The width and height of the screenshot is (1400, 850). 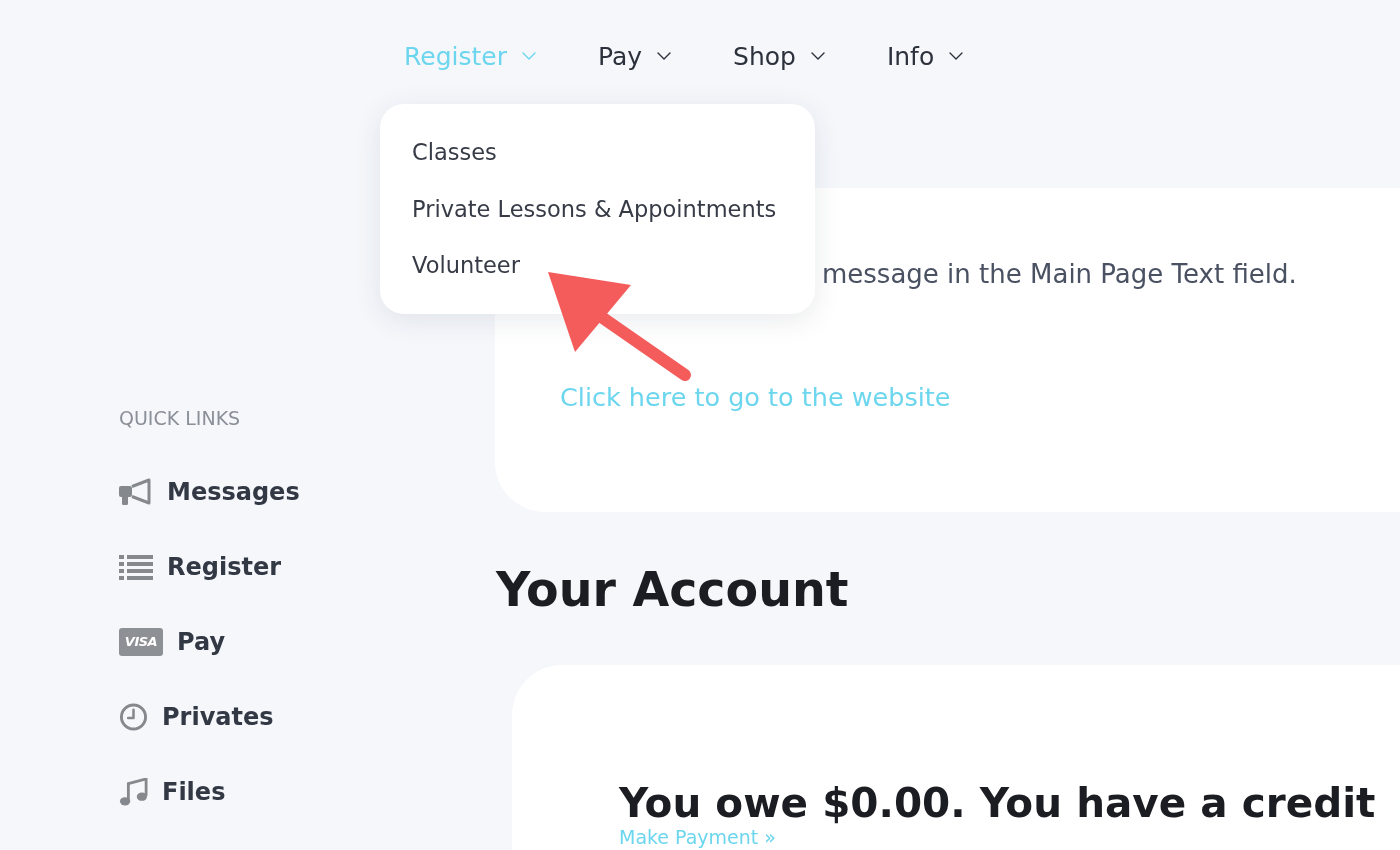 What do you see at coordinates (172, 791) in the screenshot?
I see `sidebar-link: Files` at bounding box center [172, 791].